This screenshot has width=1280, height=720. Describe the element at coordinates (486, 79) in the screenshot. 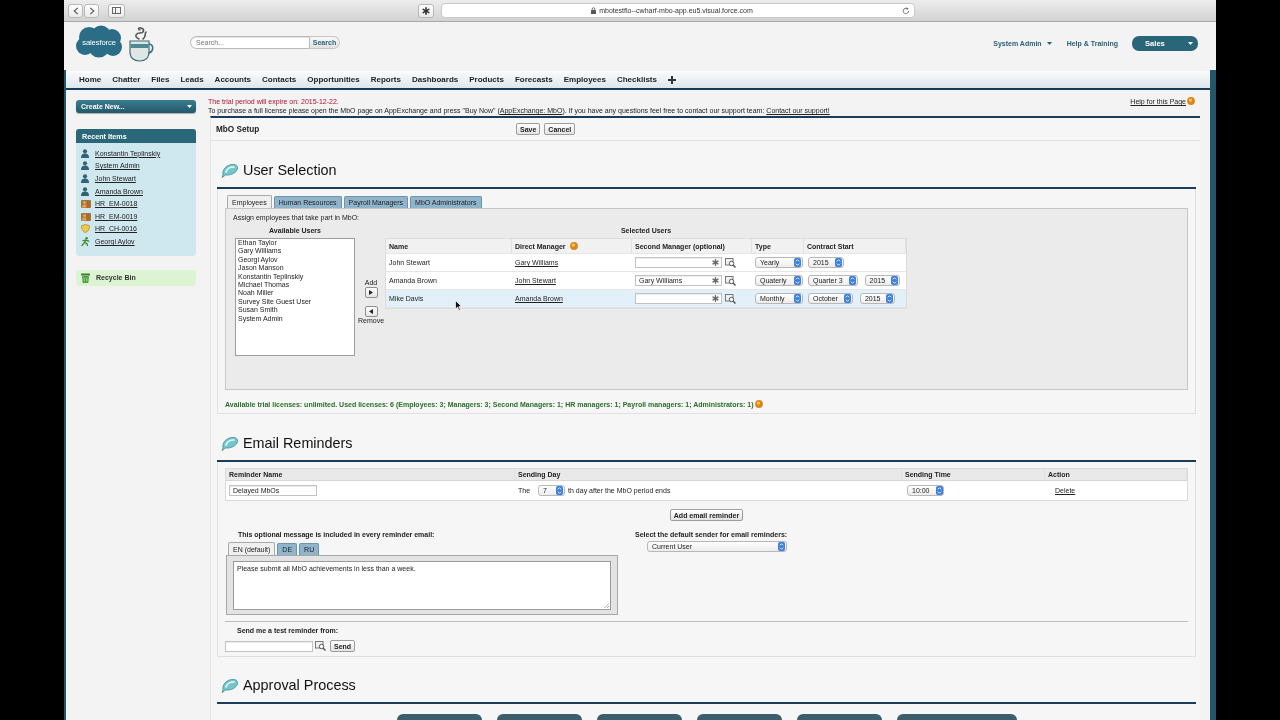

I see `nav-tab: Products` at that location.